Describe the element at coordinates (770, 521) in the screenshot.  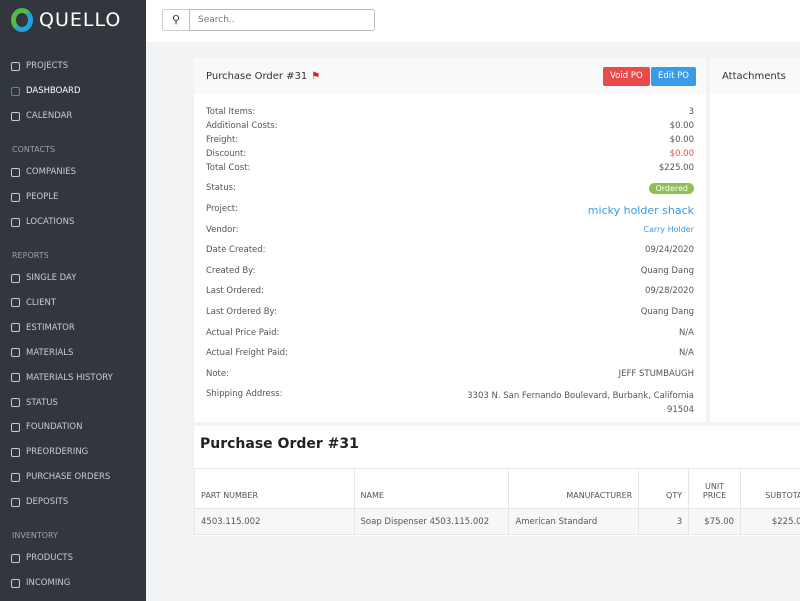
I see `table-cell: $225.00` at that location.